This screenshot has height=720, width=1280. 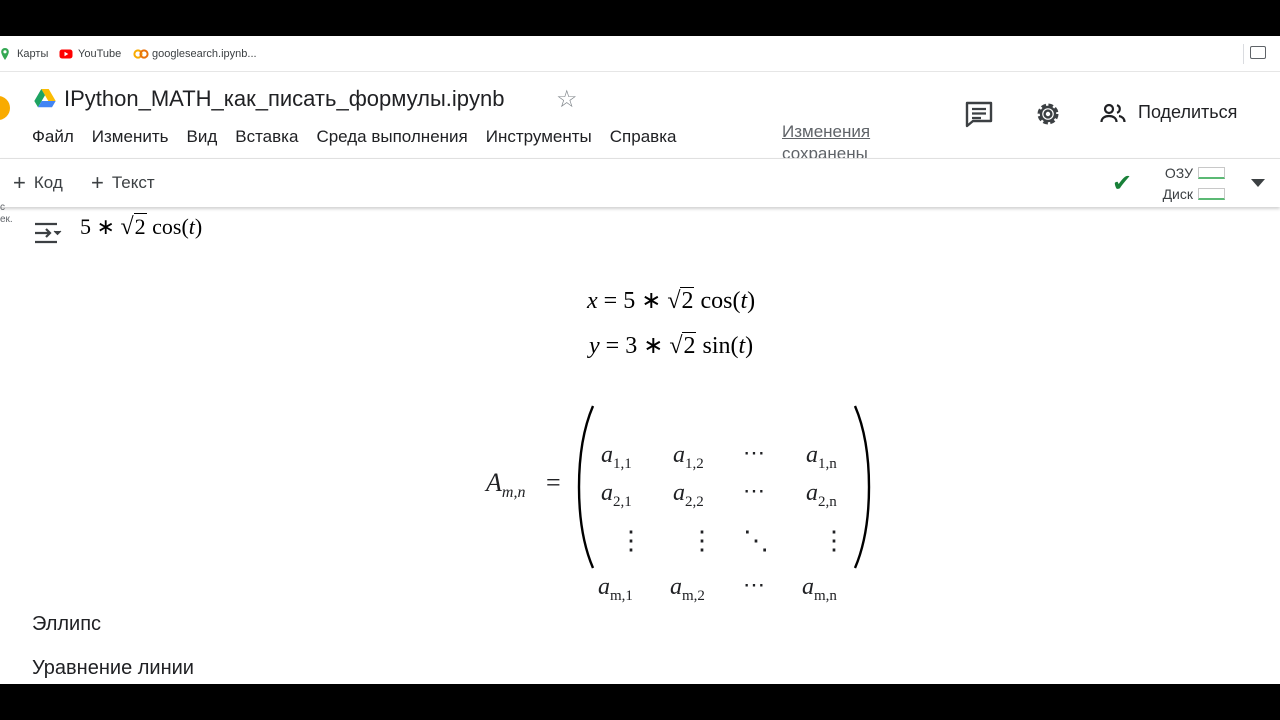 I want to click on matrix-cell: a1,1, so click(x=616, y=457).